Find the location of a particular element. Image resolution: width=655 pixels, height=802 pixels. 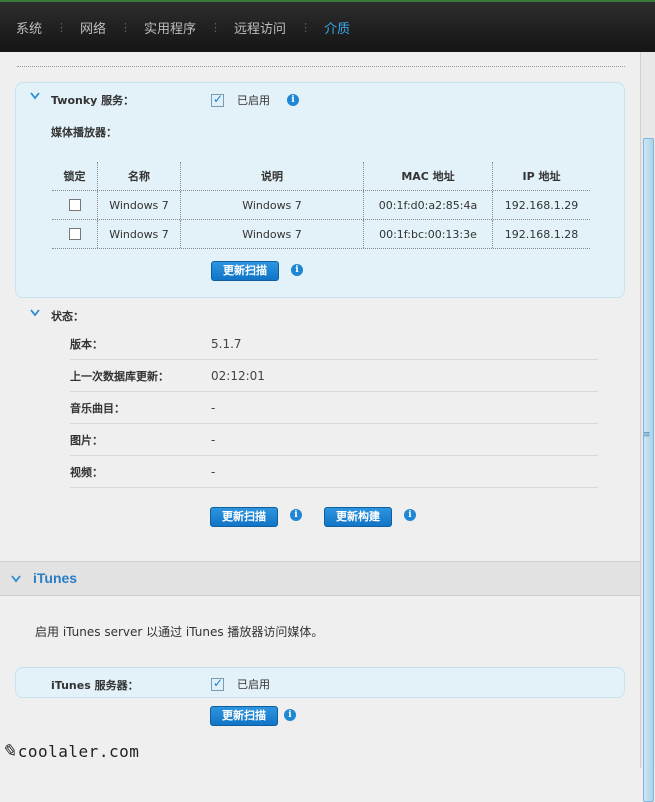

status-key: 视频： is located at coordinates (86, 472).